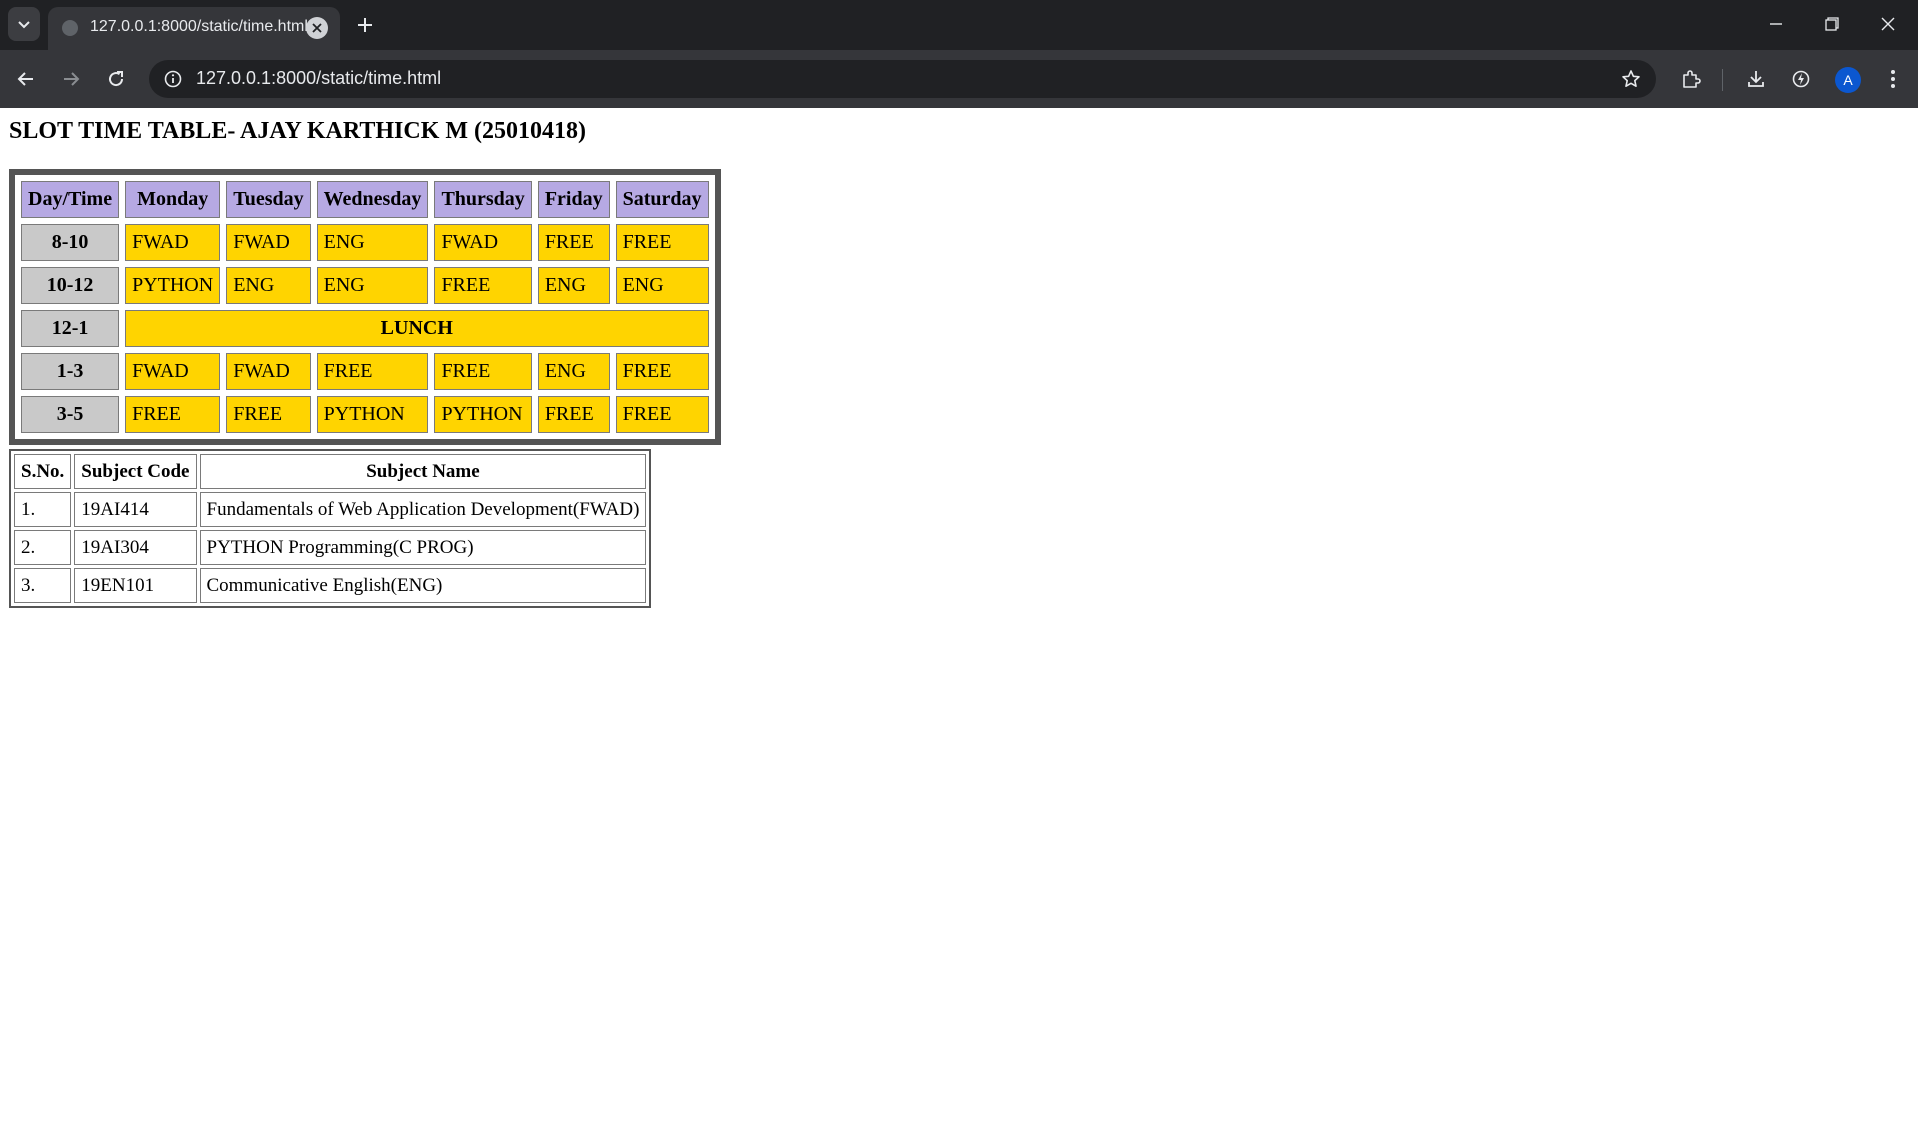 This screenshot has width=1918, height=1134. I want to click on header-friday: Friday, so click(573, 199).